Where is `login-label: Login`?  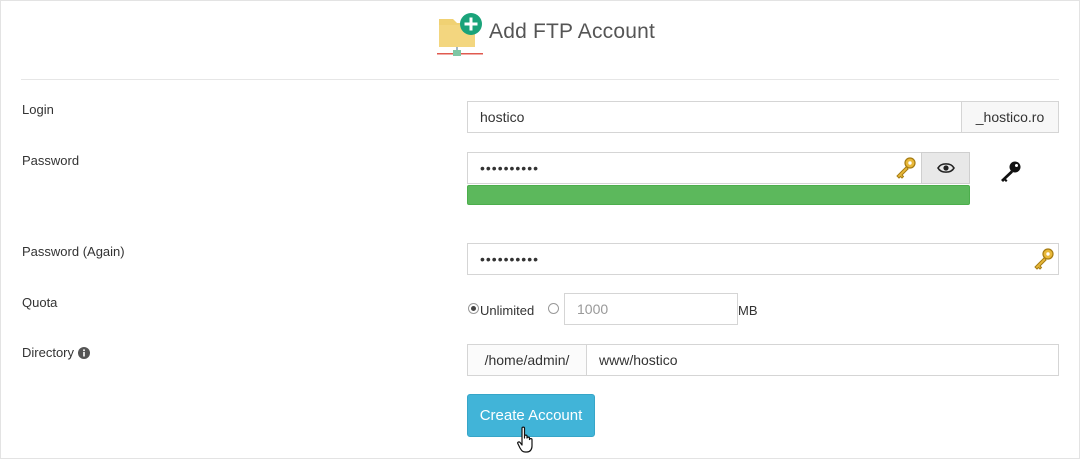
login-label: Login is located at coordinates (38, 109).